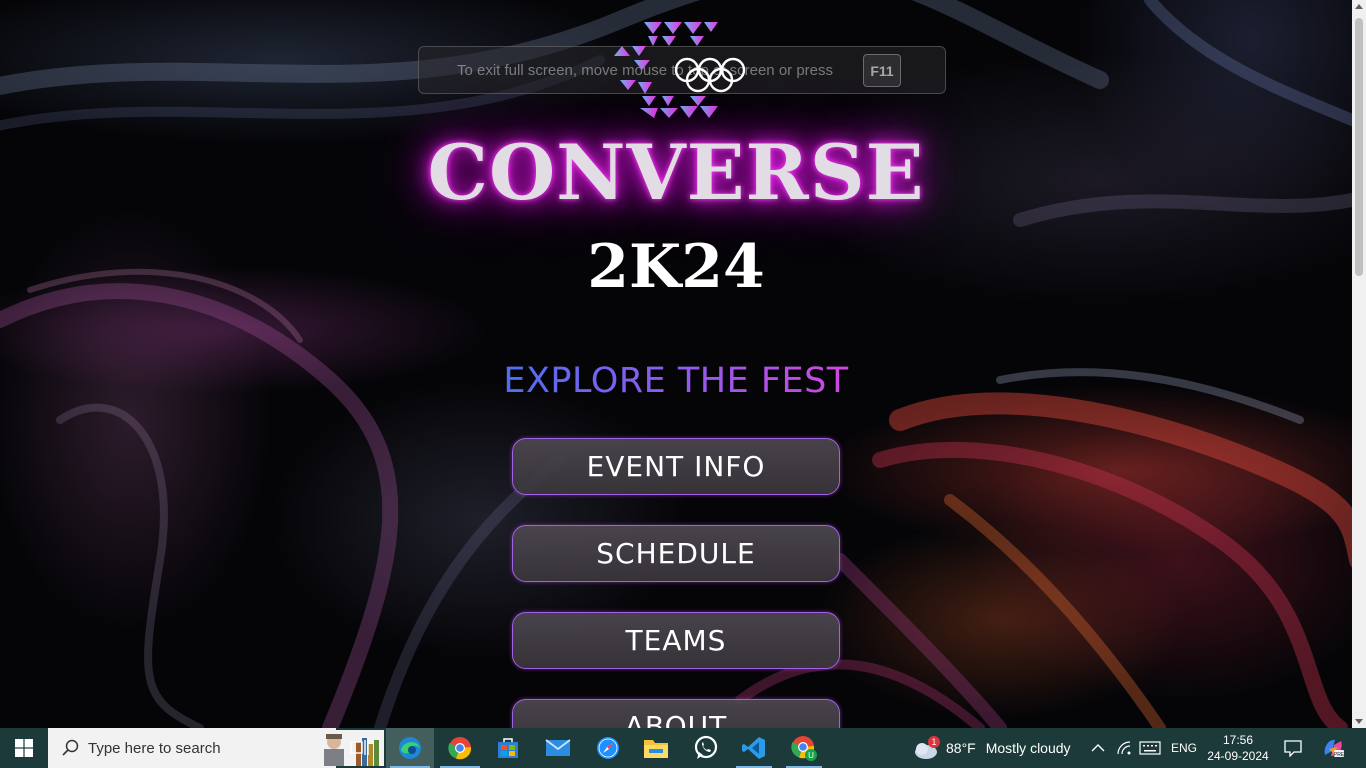 The width and height of the screenshot is (1366, 768). I want to click on keyboard-icon, so click(1150, 748).